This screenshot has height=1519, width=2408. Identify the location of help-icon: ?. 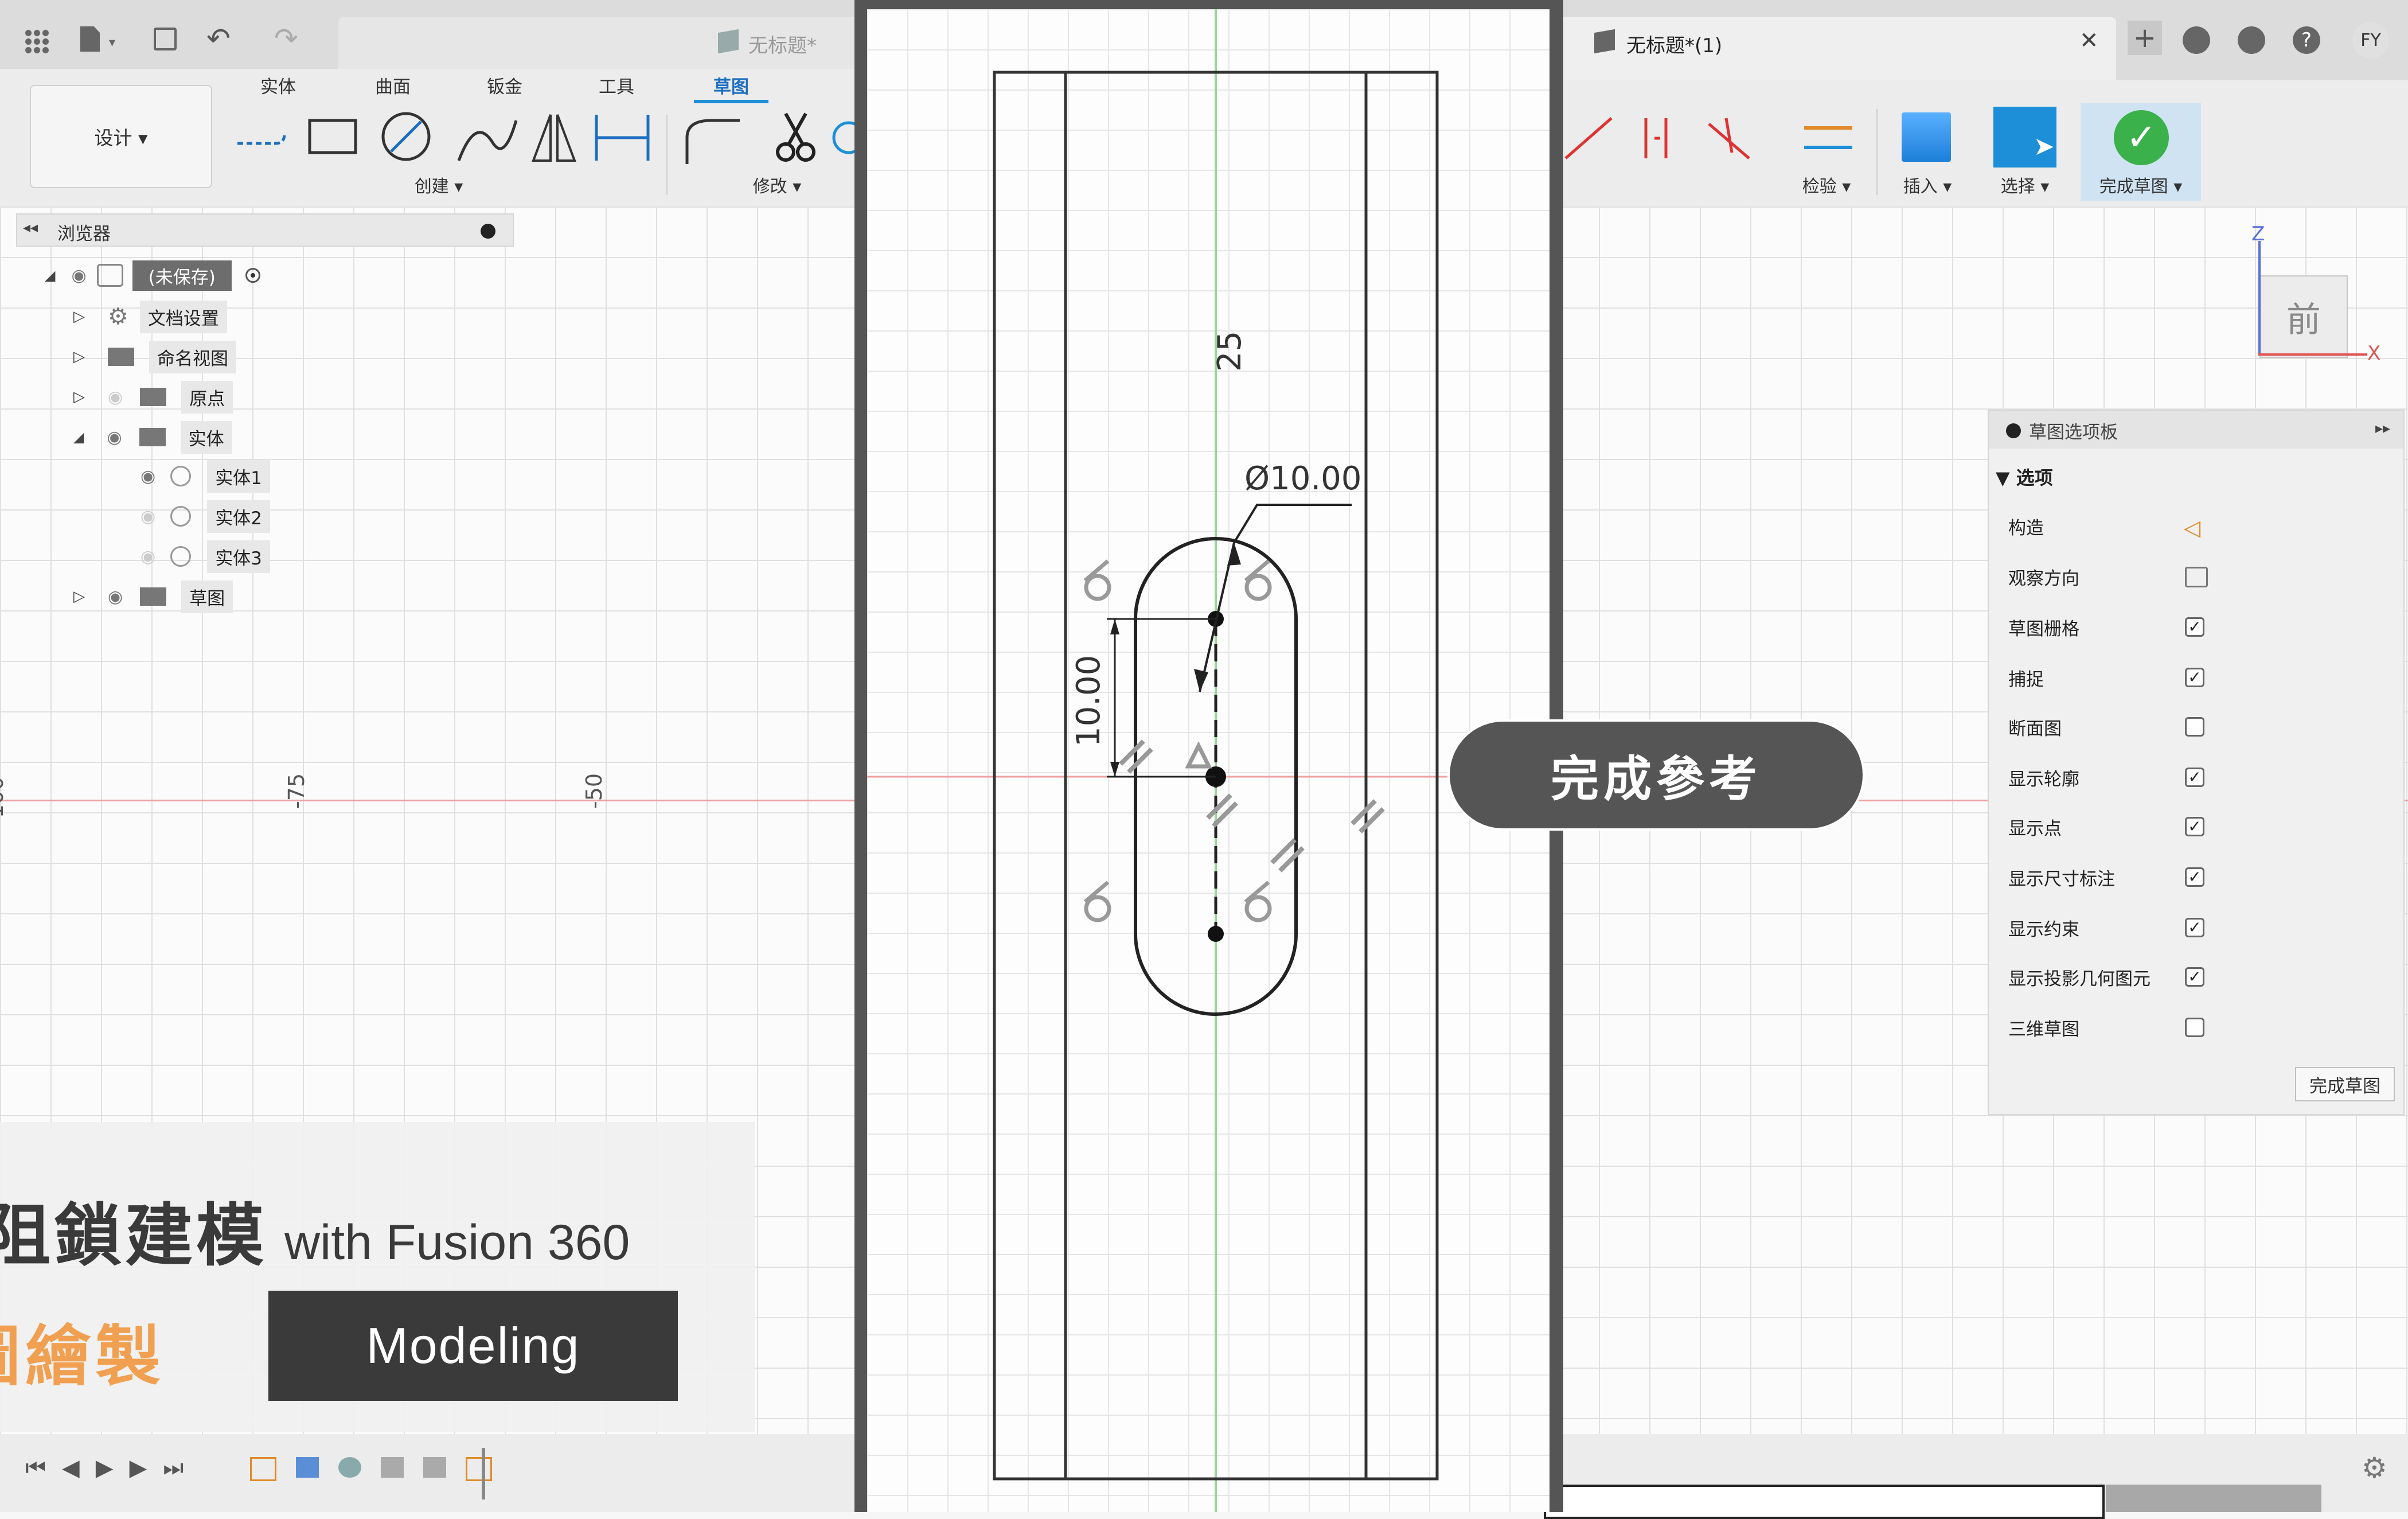
(2307, 40).